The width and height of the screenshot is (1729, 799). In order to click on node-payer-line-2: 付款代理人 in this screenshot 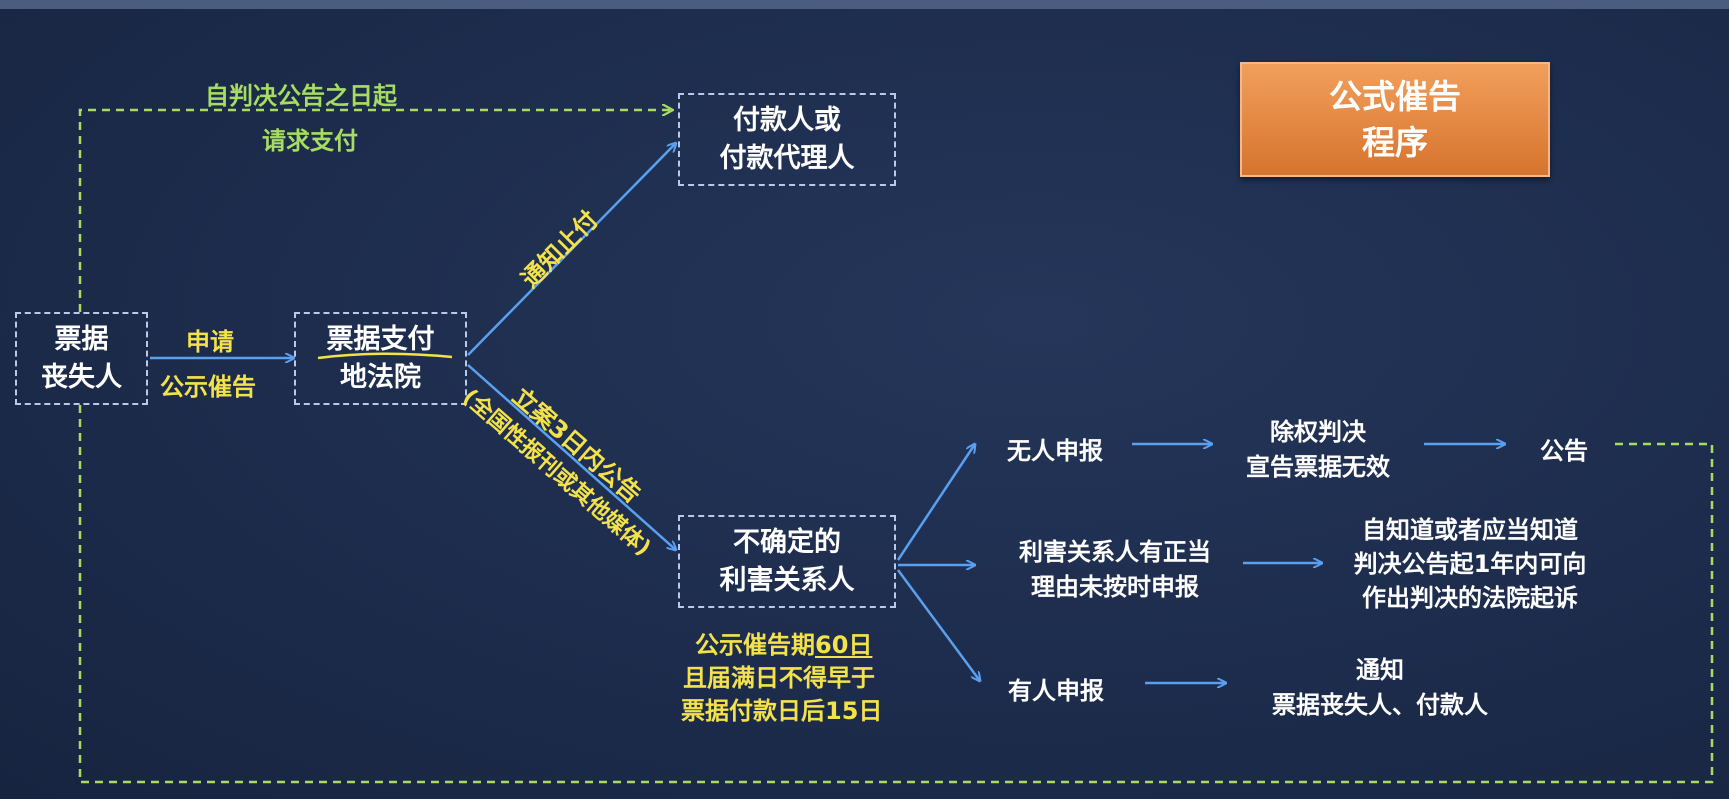, I will do `click(787, 158)`.